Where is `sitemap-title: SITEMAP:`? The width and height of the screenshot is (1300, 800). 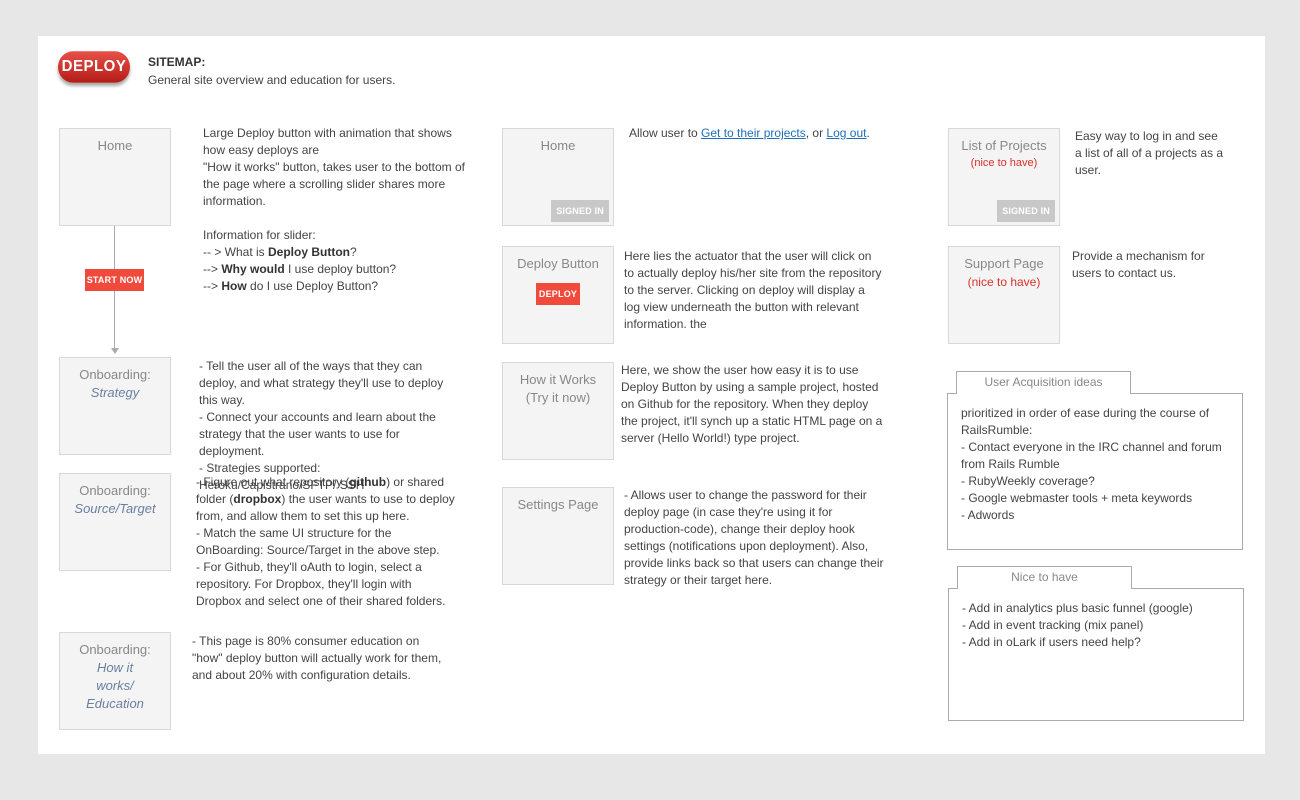
sitemap-title: SITEMAP: is located at coordinates (177, 62).